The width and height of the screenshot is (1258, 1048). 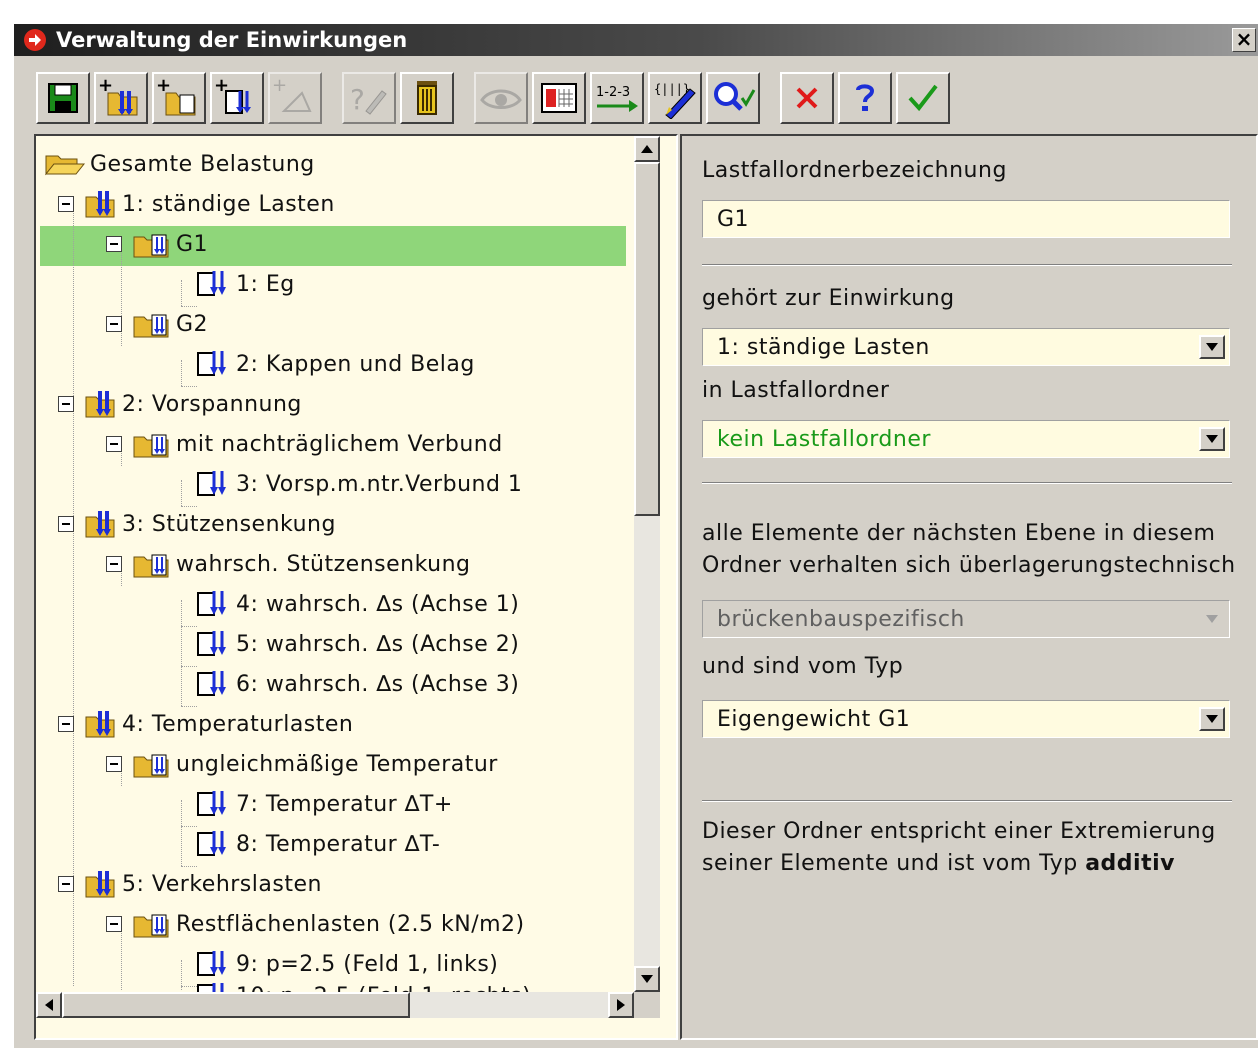 What do you see at coordinates (197, 524) in the screenshot?
I see `tree-action-3: 3: Stützensenkung` at bounding box center [197, 524].